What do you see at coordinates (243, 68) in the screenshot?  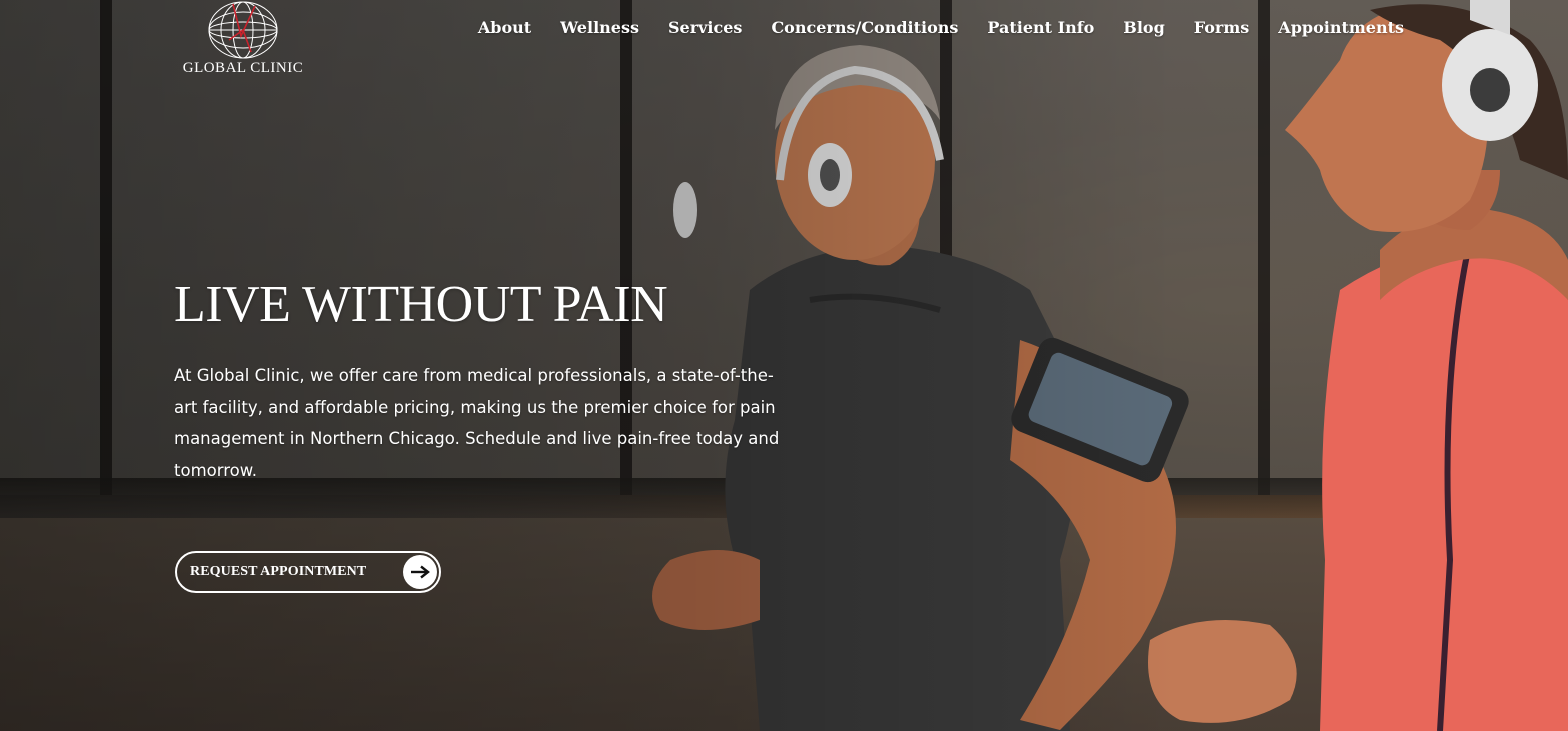 I see `logo-text: GLOBAL CLINIC` at bounding box center [243, 68].